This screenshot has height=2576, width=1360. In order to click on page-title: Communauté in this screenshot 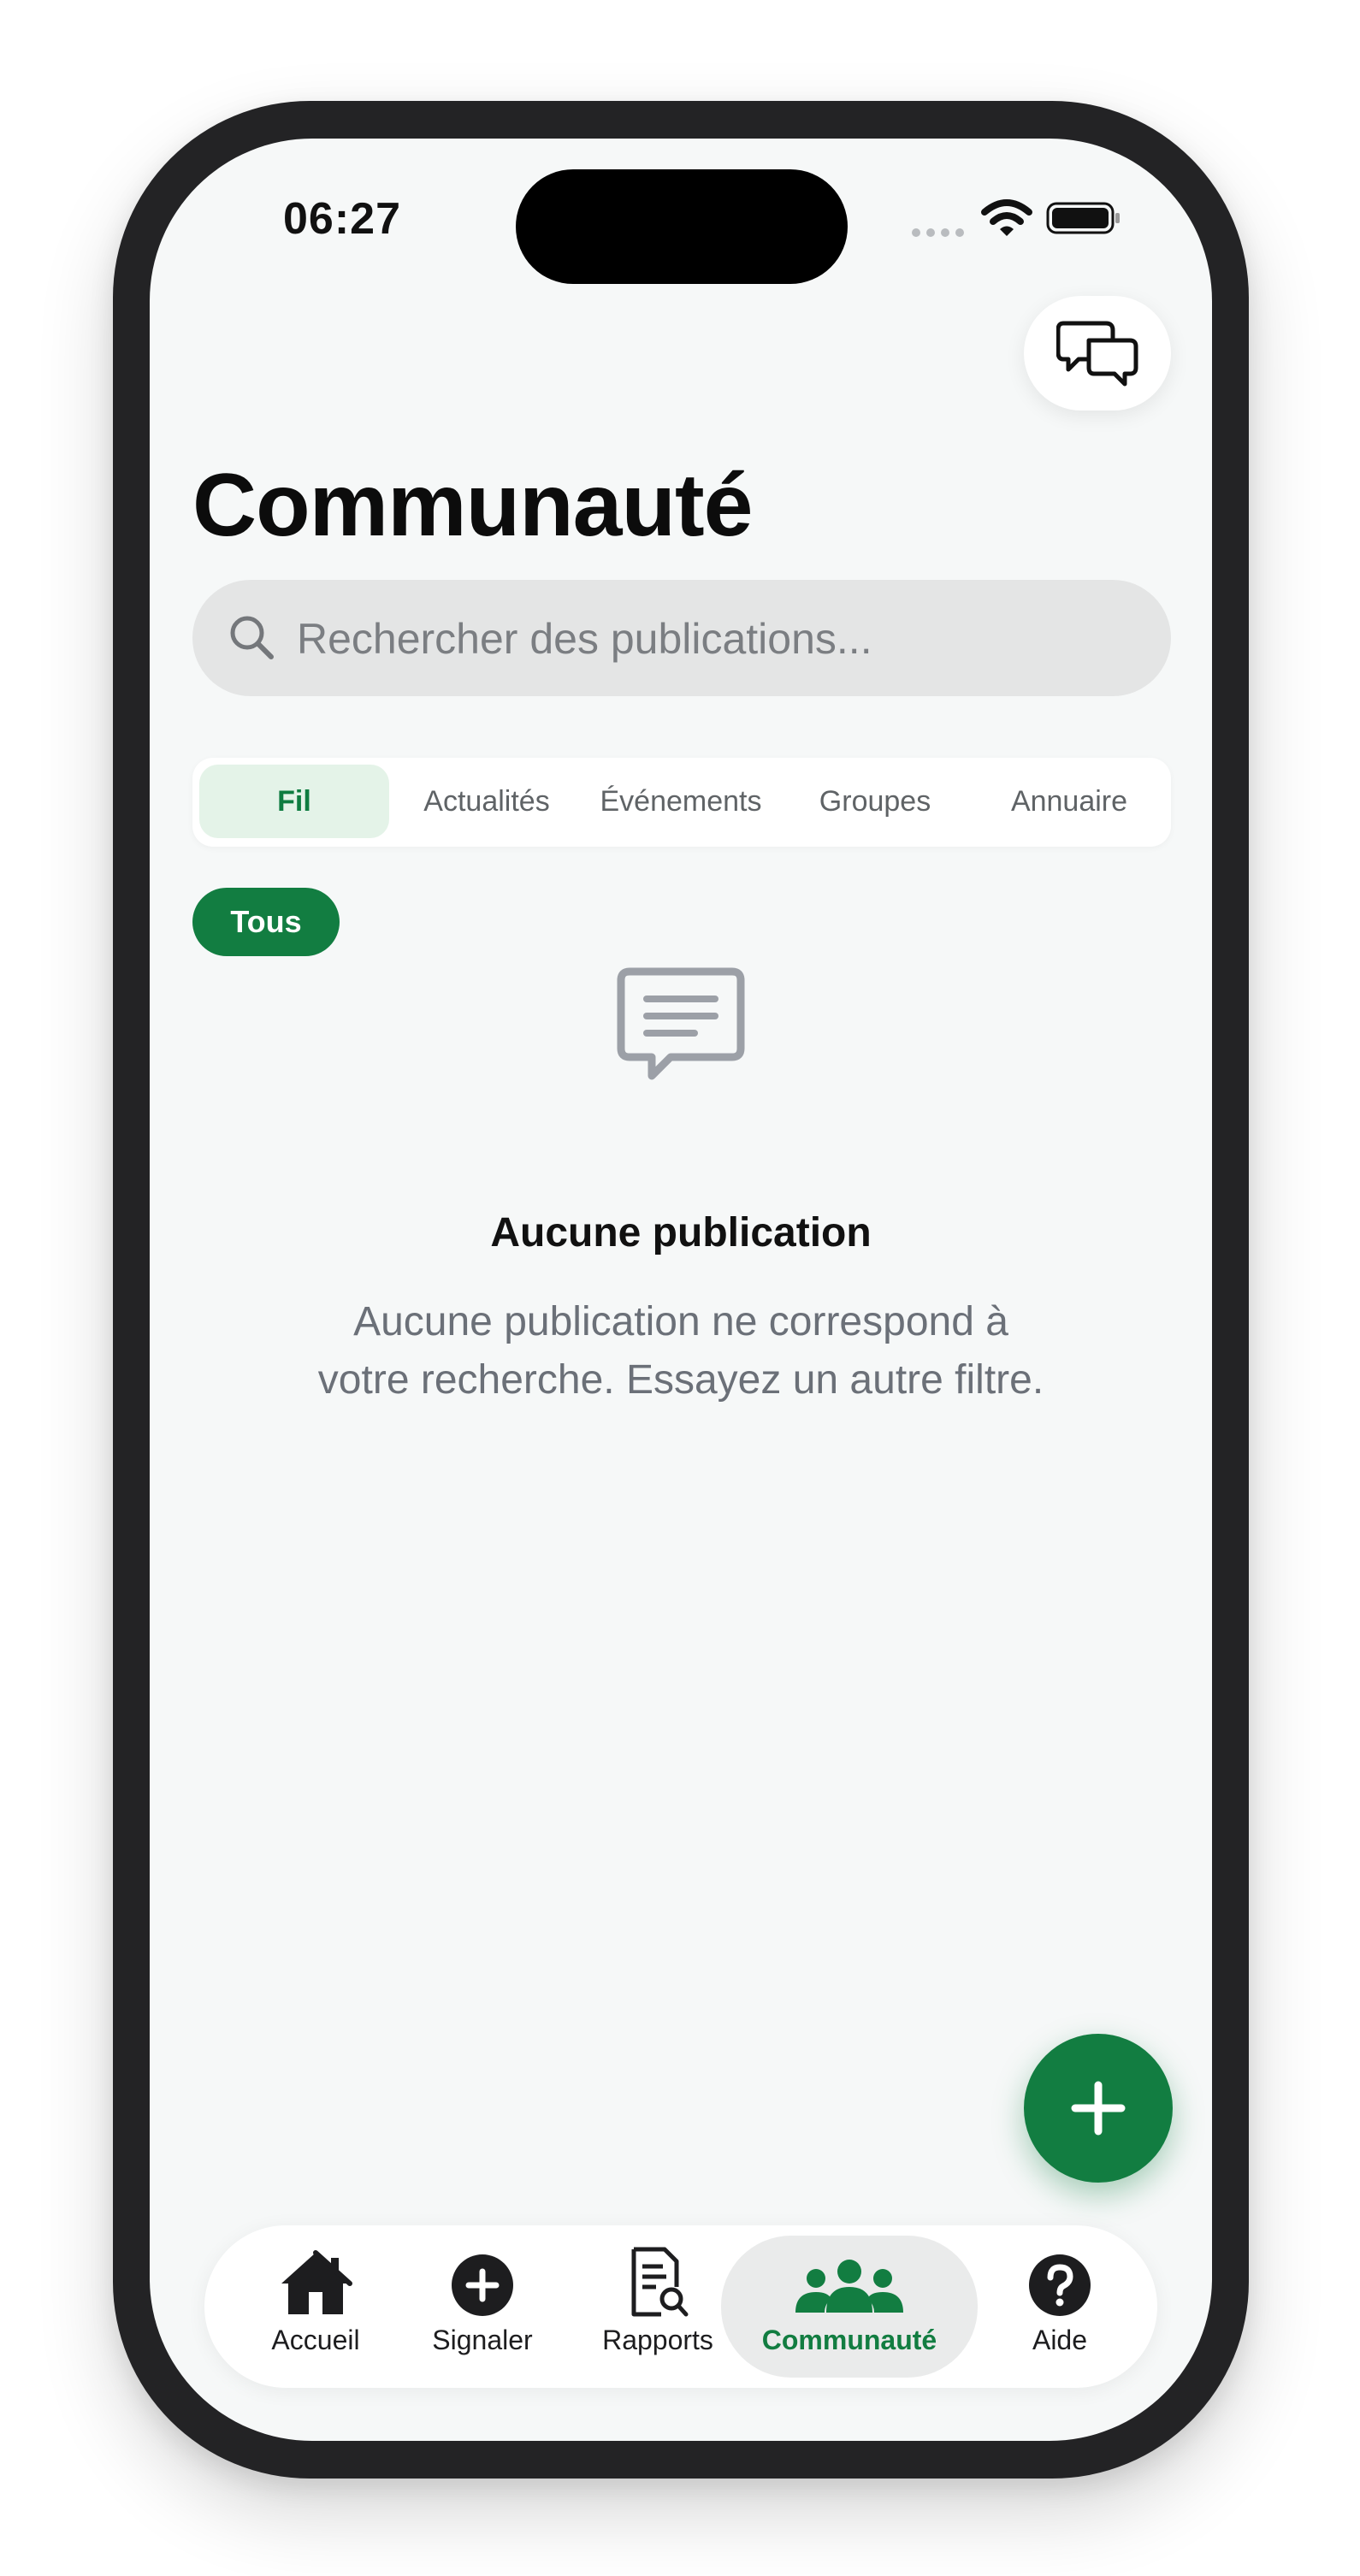, I will do `click(473, 505)`.